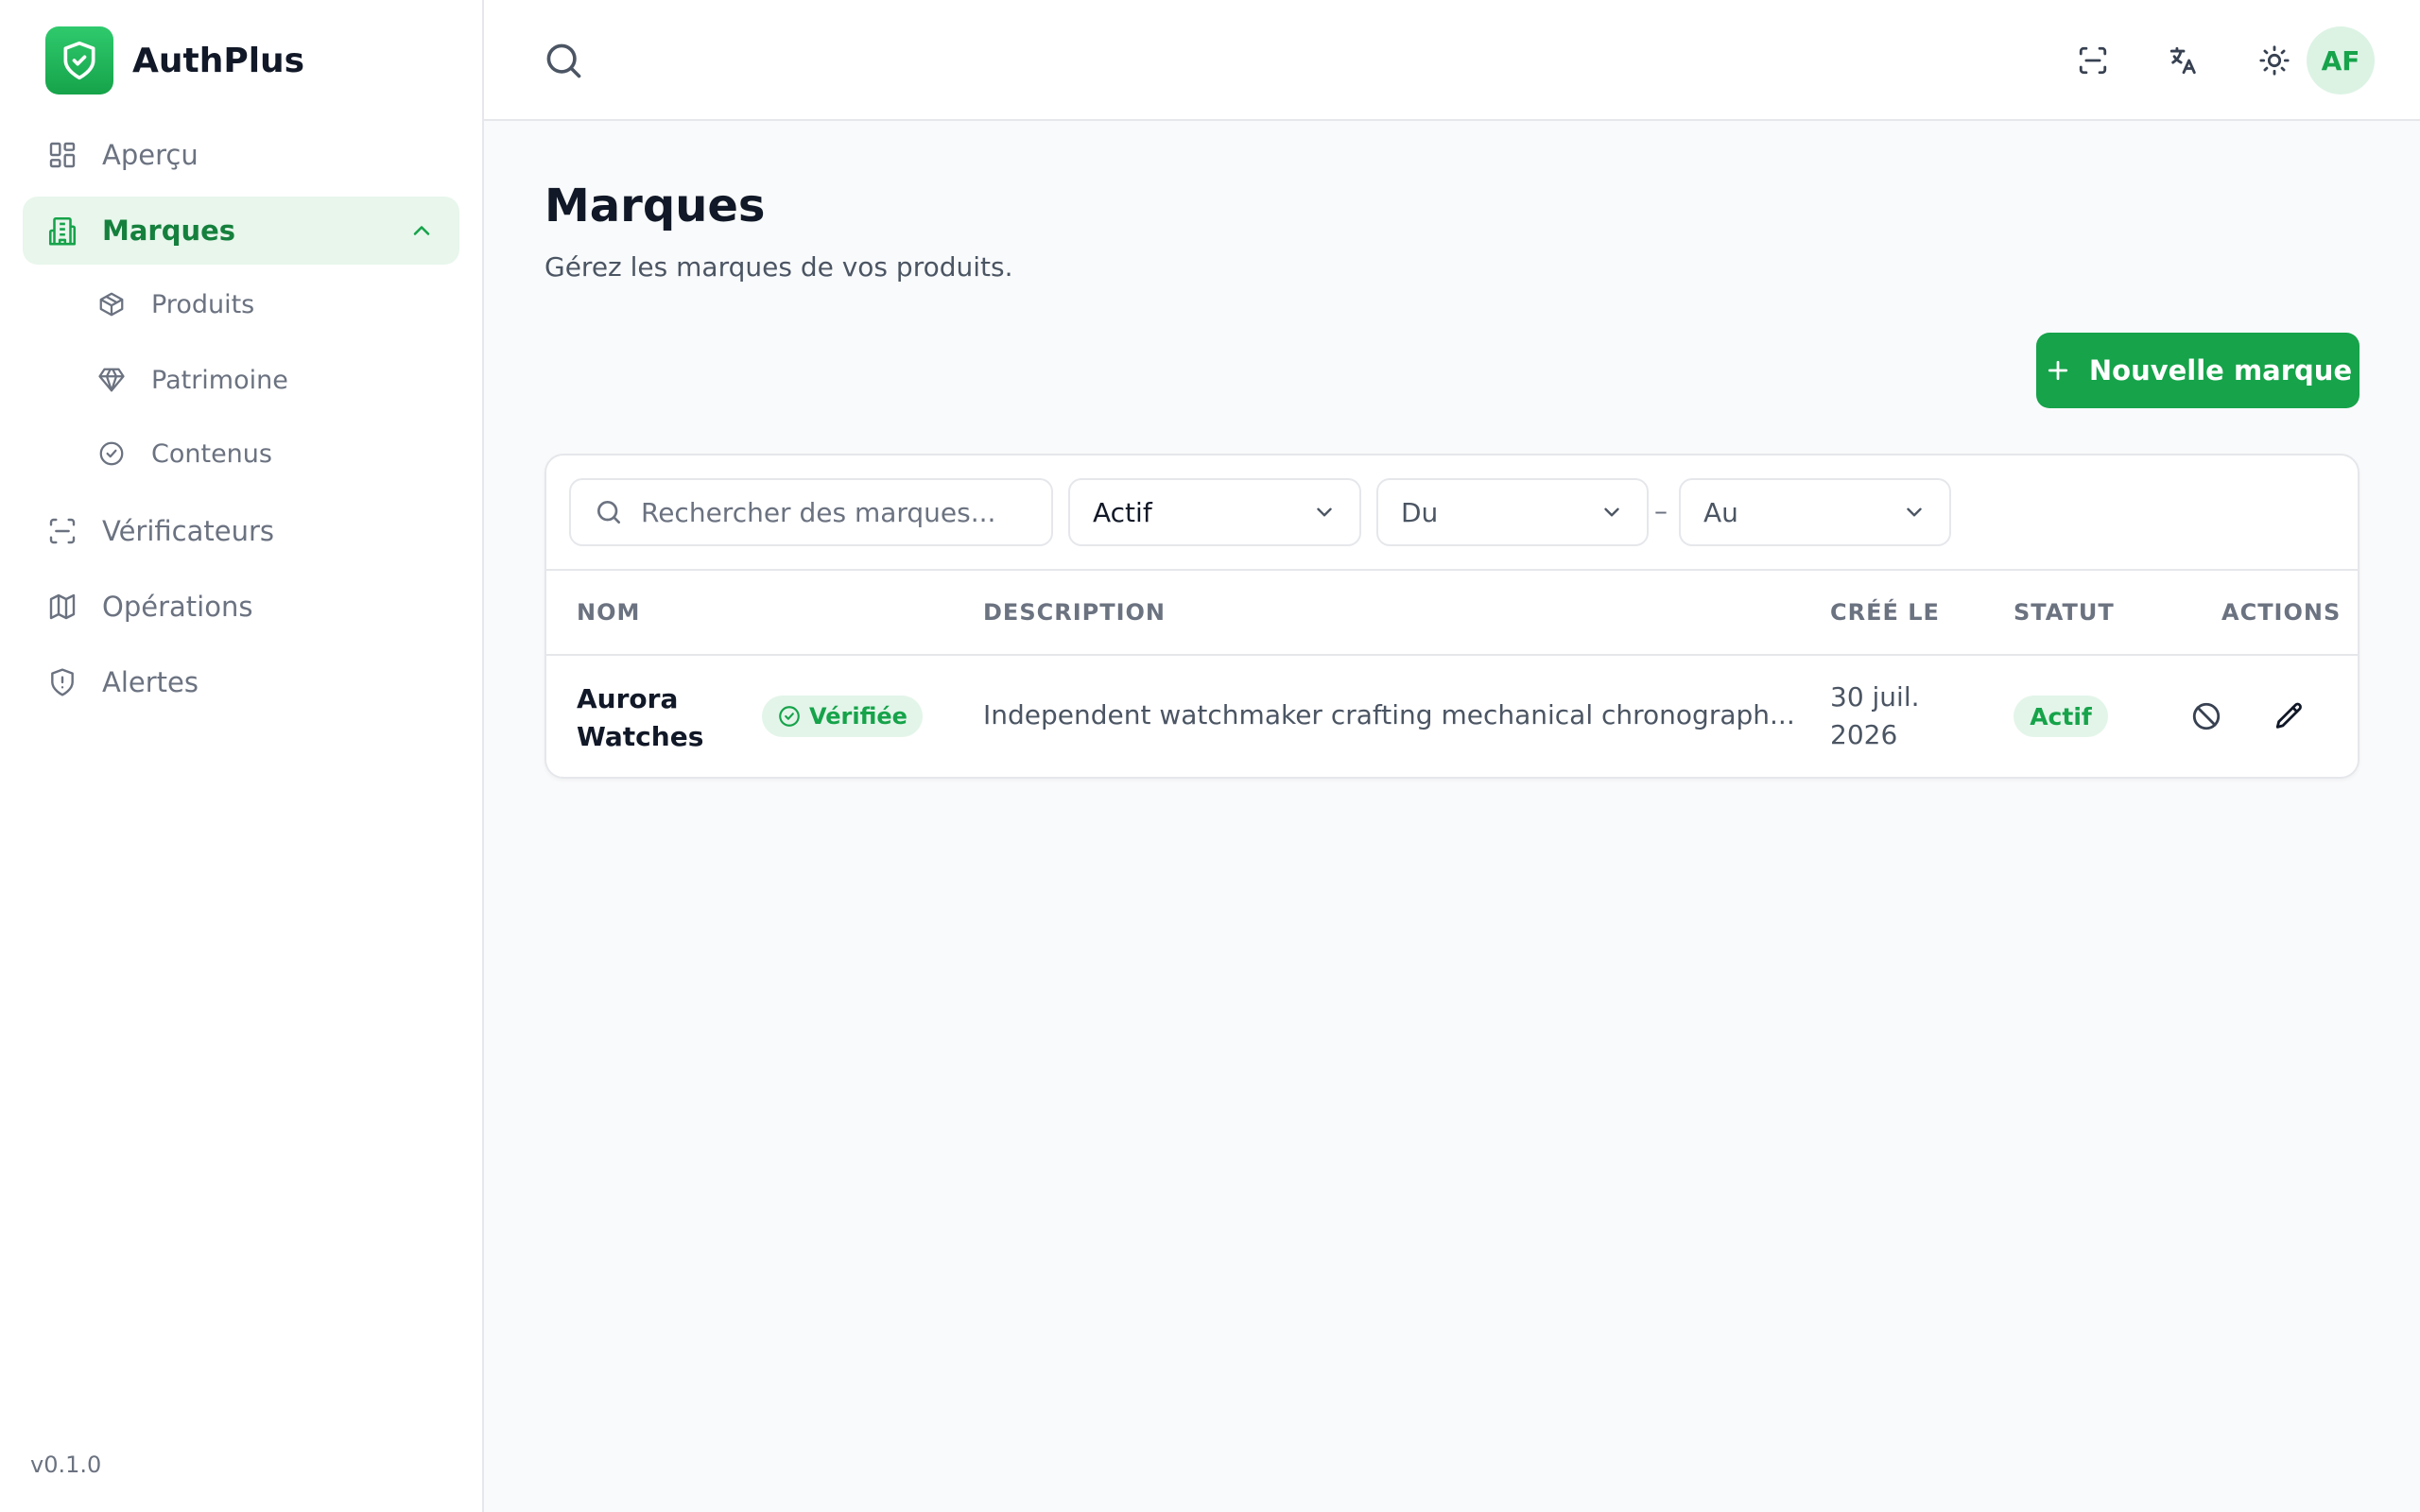 This screenshot has width=2420, height=1512. What do you see at coordinates (2058, 370) in the screenshot?
I see `plus-icon` at bounding box center [2058, 370].